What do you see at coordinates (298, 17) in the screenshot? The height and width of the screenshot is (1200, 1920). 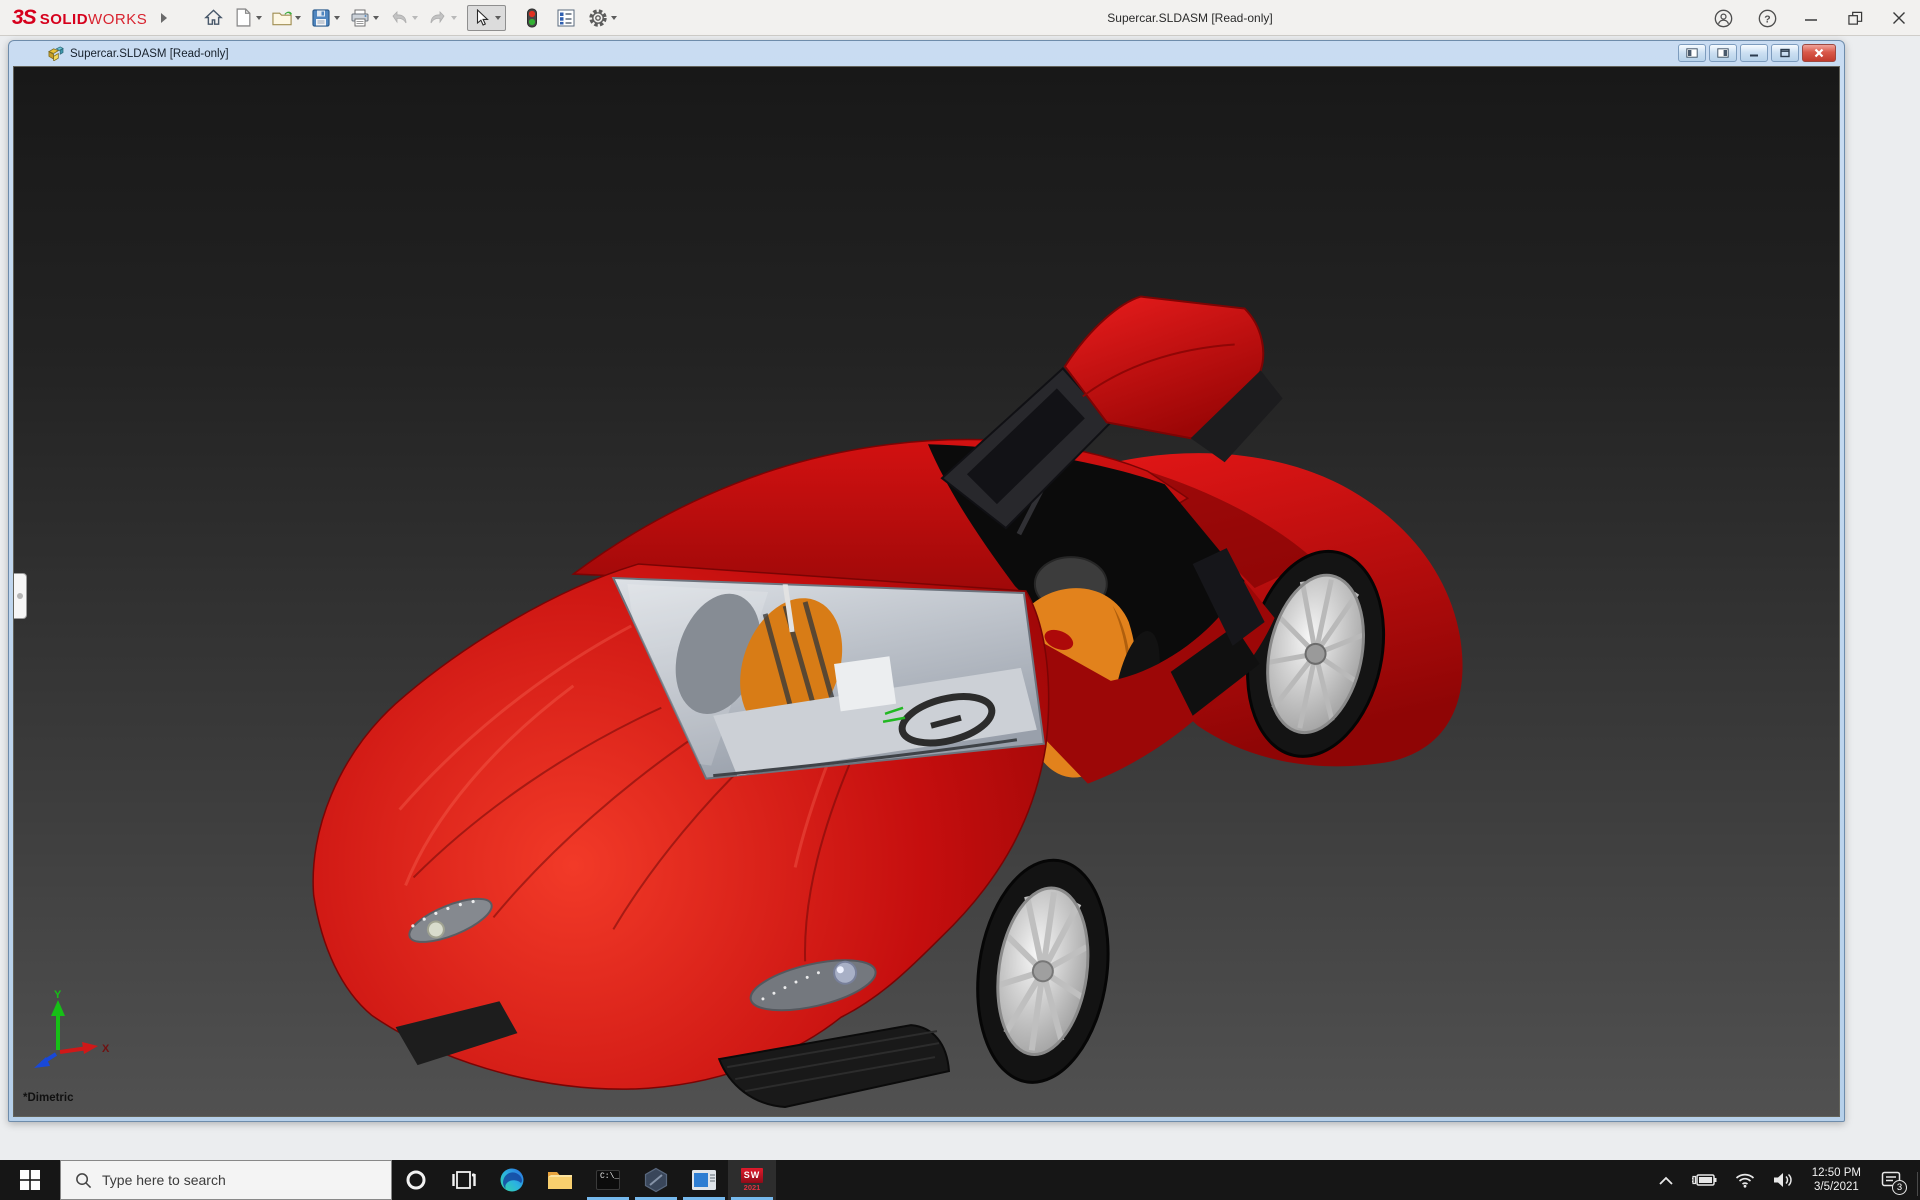 I see `open-dropdown` at bounding box center [298, 17].